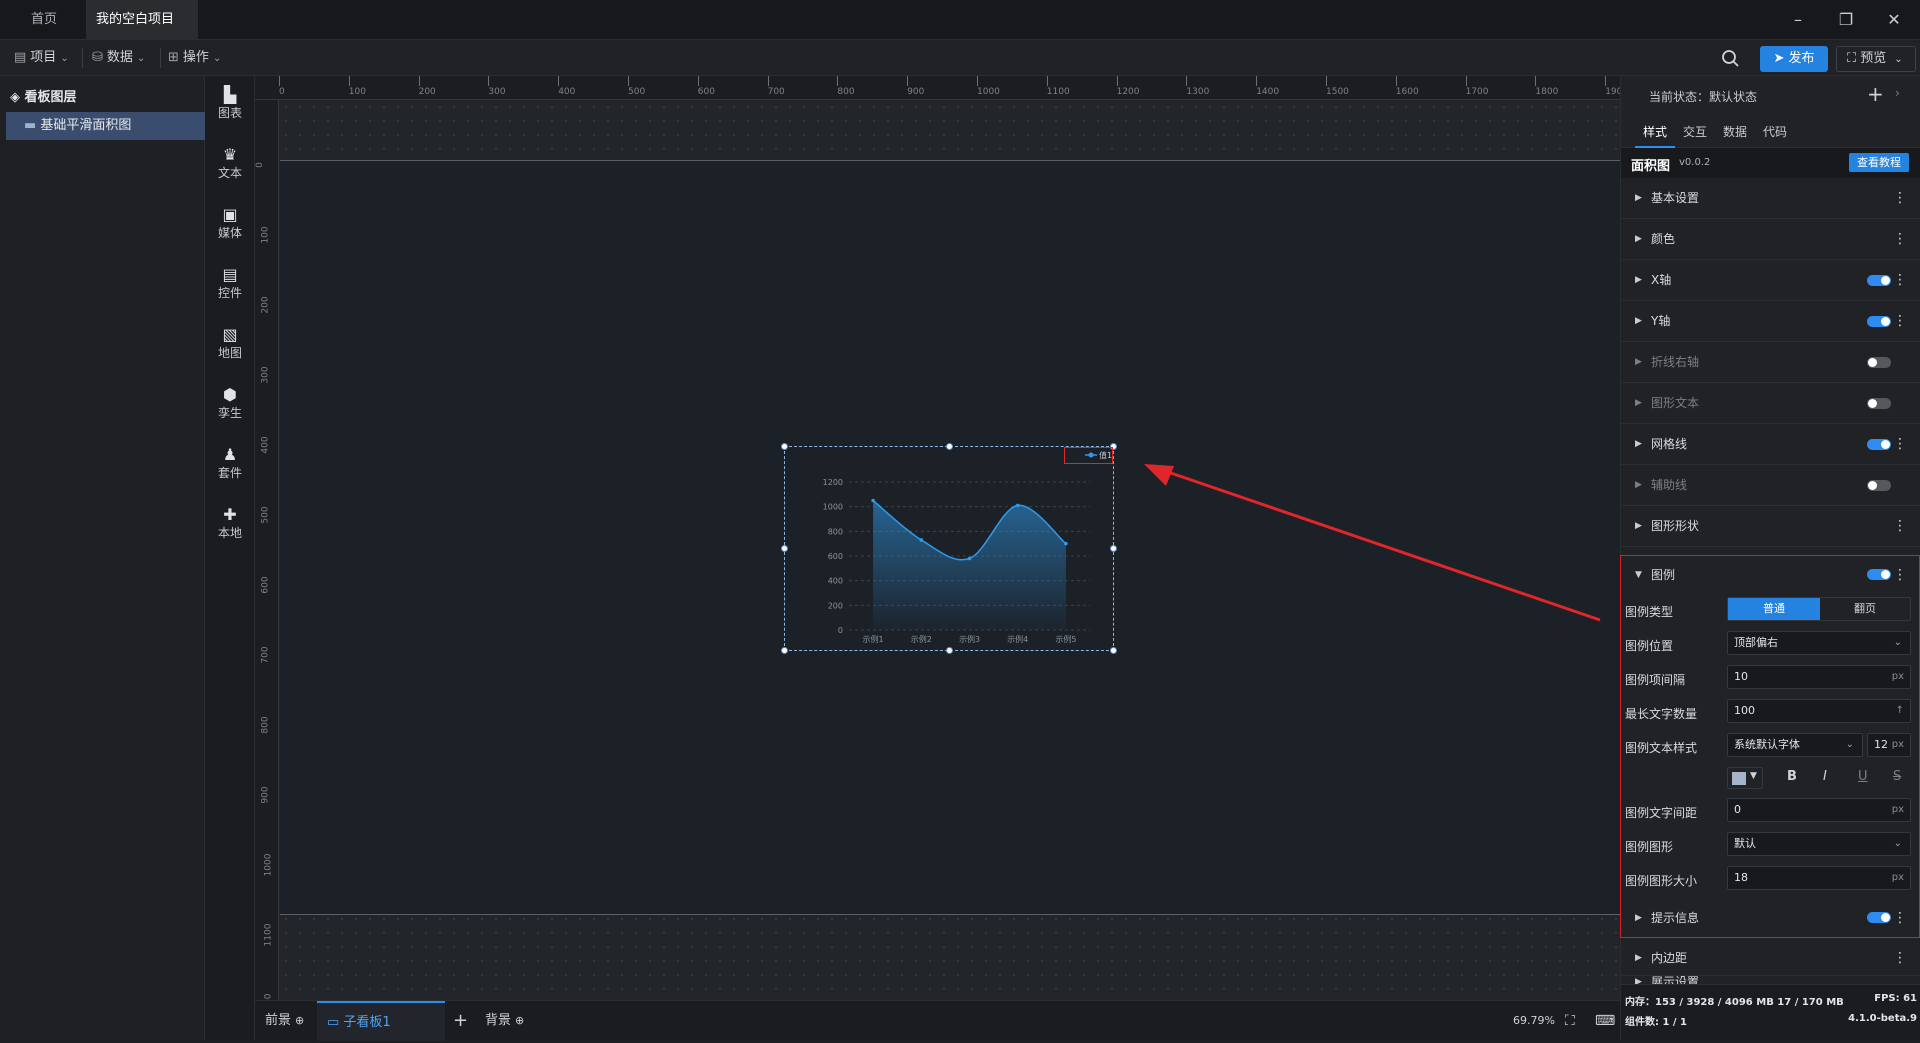 This screenshot has height=1043, width=1920. Describe the element at coordinates (1661, 280) in the screenshot. I see `section-label: X轴` at that location.